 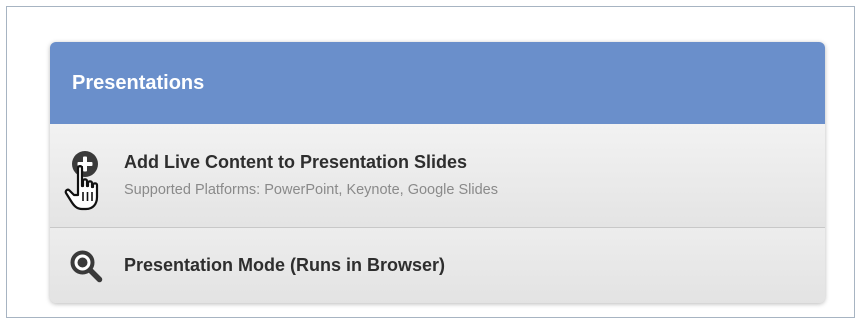 I want to click on panel-title: Presentations, so click(x=138, y=82).